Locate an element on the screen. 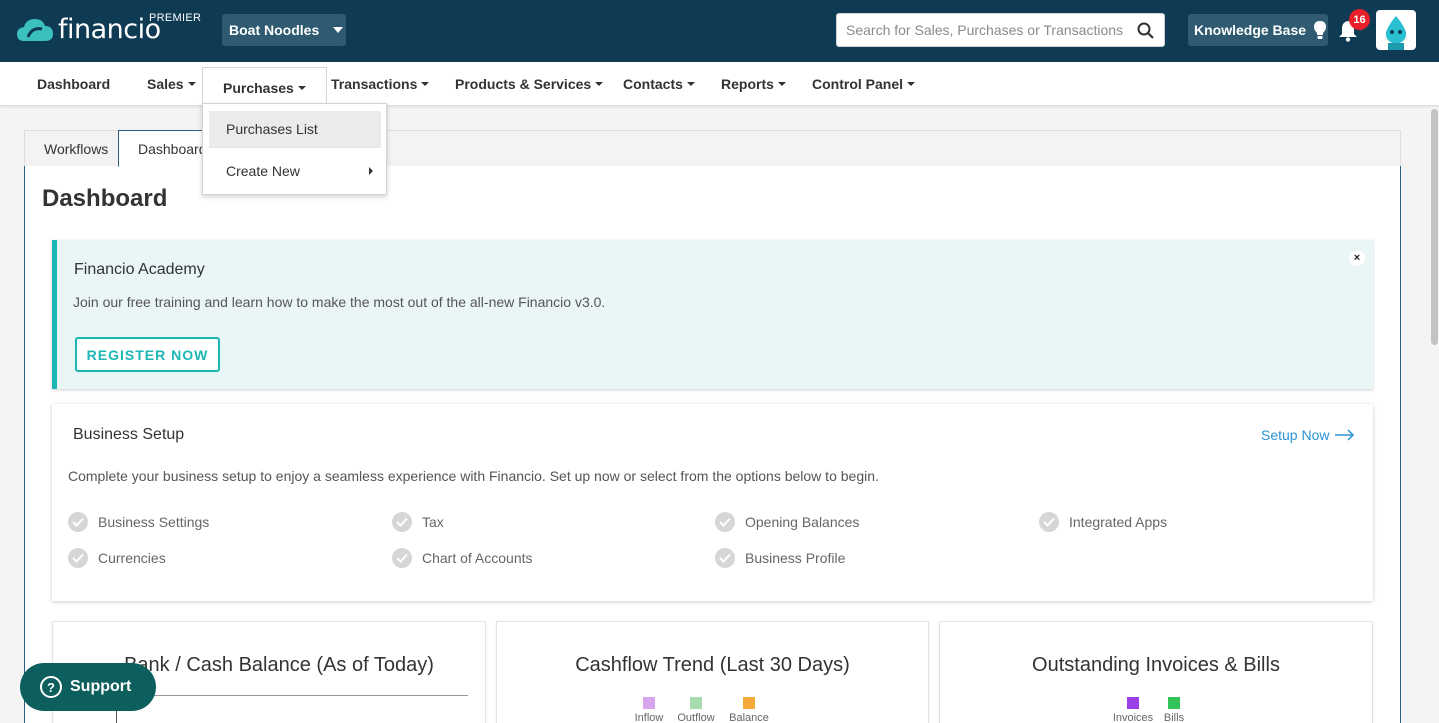  global-search is located at coordinates (1000, 30).